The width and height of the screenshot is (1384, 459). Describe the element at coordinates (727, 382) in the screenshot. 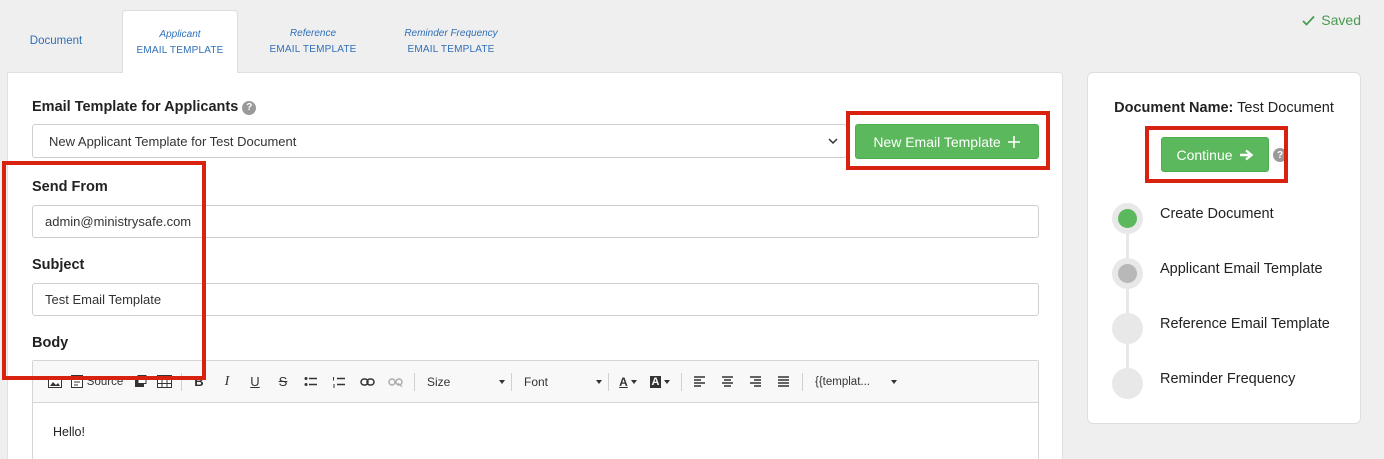

I see `align-center-icon` at that location.